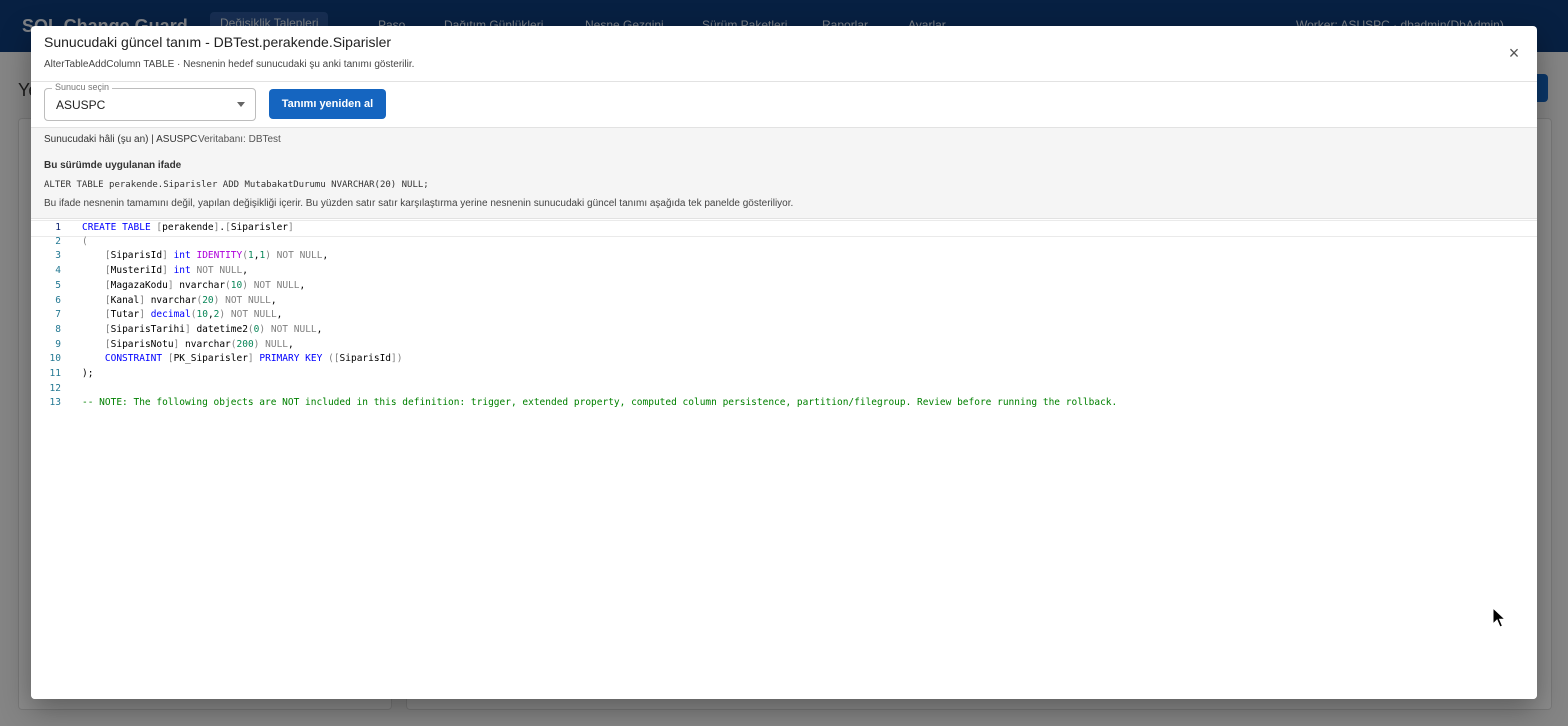 The height and width of the screenshot is (726, 1568). I want to click on close-icon: ×, so click(1514, 53).